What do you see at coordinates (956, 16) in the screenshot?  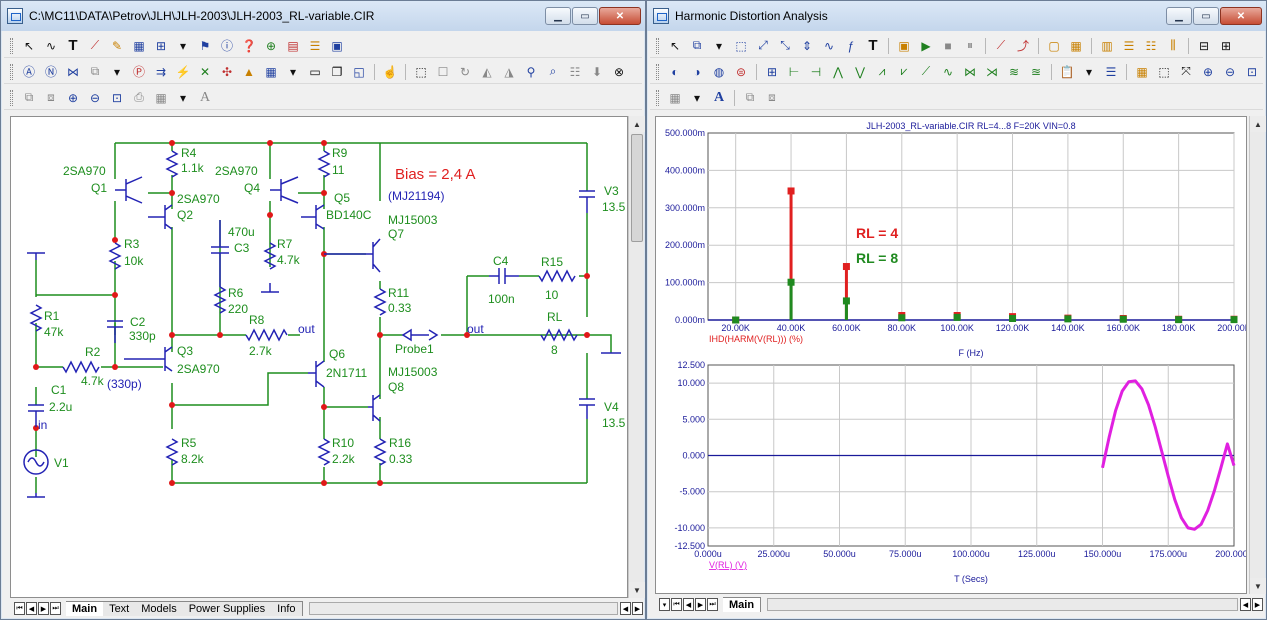 I see `analysis-titlebar: Harmonic Distortion Analysis ▁ ▭ ✕` at bounding box center [956, 16].